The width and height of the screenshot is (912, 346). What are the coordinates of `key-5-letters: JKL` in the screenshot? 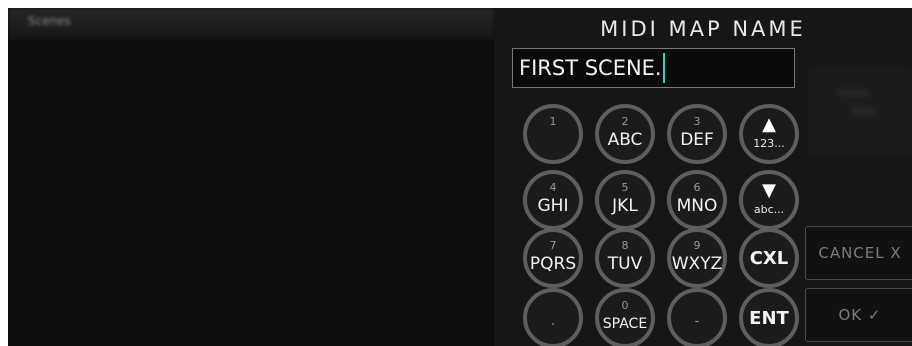 It's located at (625, 206).